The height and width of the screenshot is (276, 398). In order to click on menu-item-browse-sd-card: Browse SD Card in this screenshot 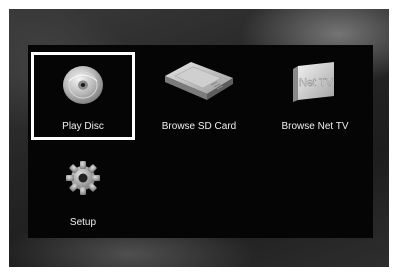, I will do `click(199, 96)`.